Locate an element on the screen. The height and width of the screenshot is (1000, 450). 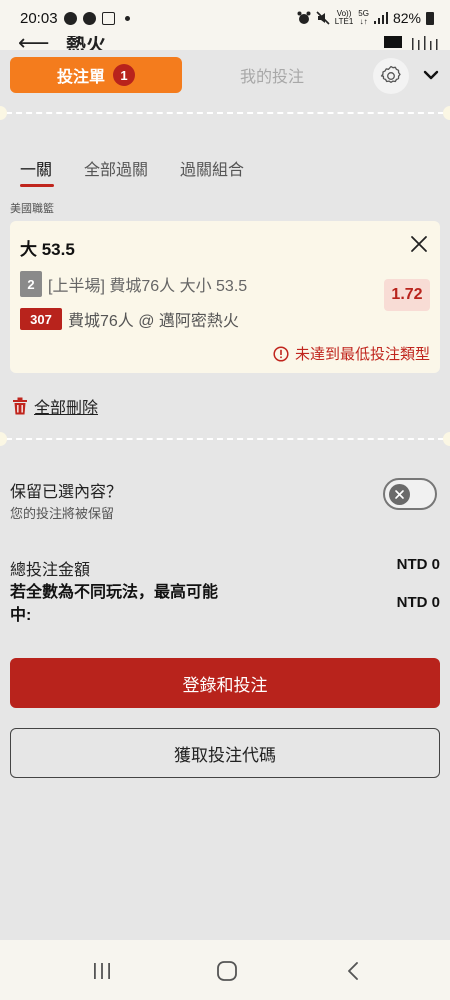
underlying-page-title: 熱火 is located at coordinates (86, 43).